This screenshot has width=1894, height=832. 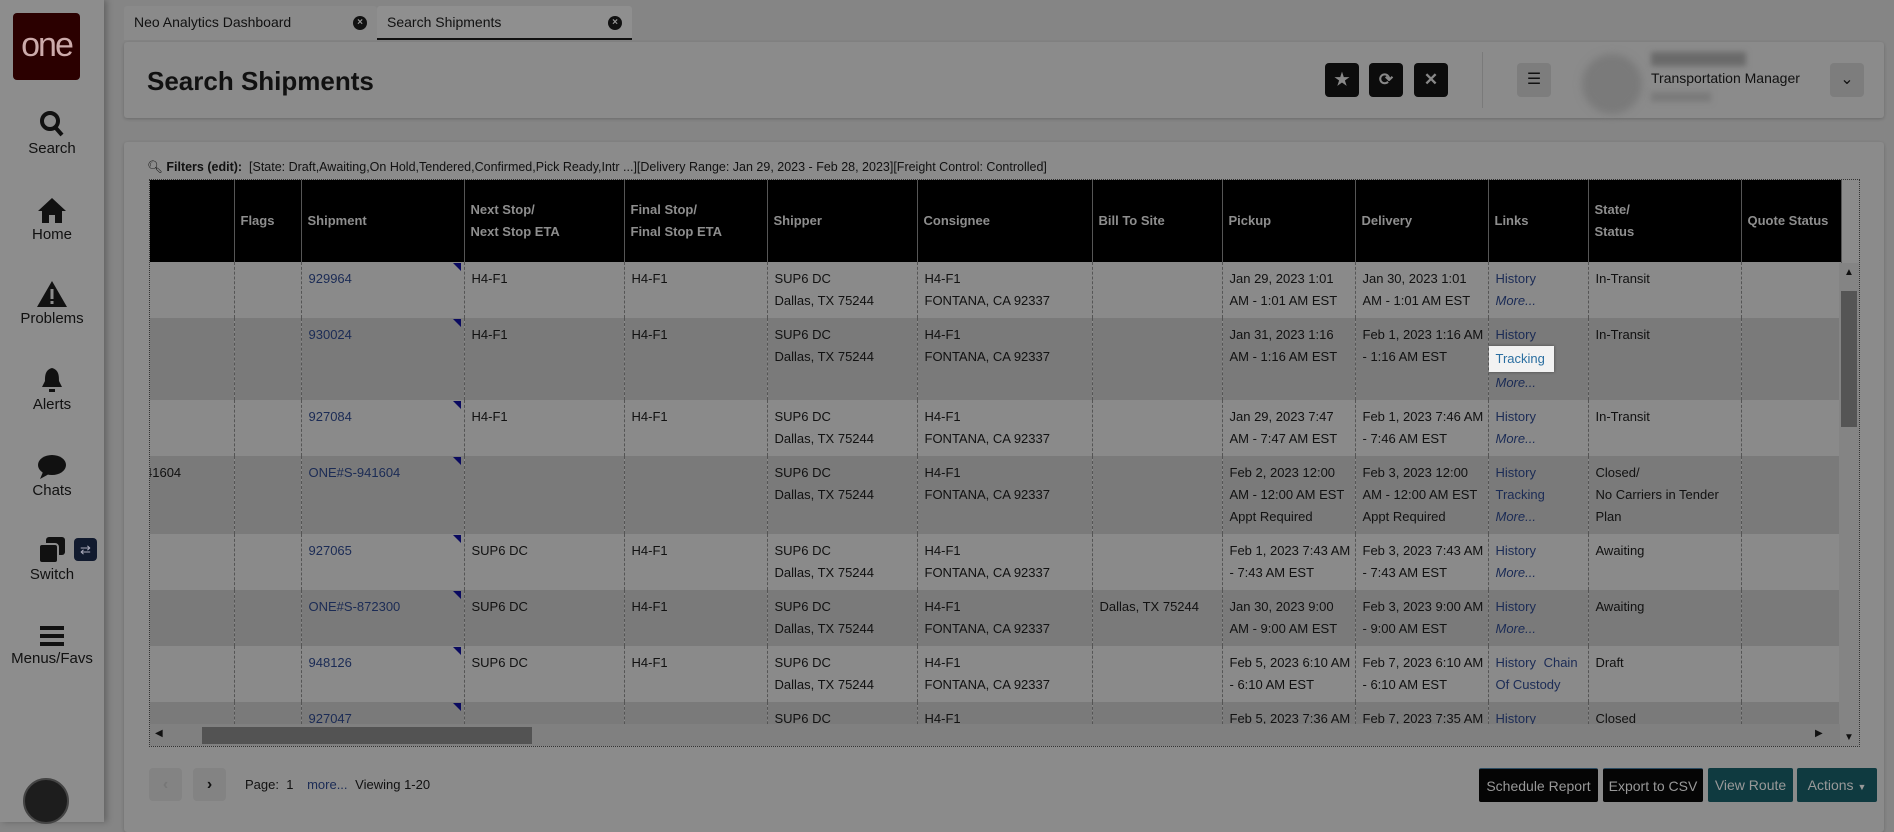 I want to click on pager: Page: 1 more... Viewing 1-20, so click(x=337, y=784).